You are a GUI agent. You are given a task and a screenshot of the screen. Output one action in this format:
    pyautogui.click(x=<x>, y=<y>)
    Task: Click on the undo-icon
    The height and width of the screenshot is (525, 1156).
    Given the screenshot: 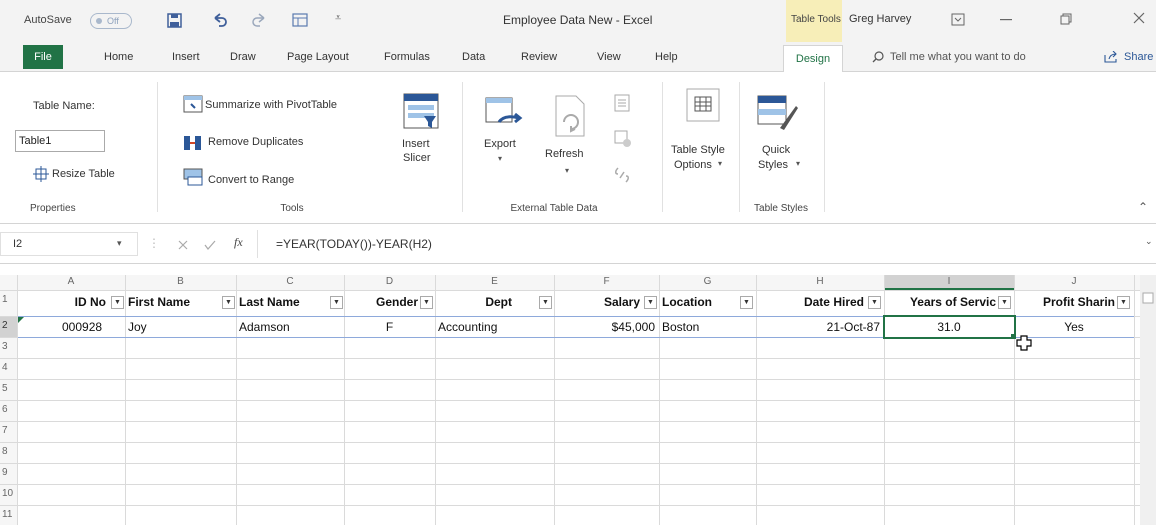 What is the action you would take?
    pyautogui.click(x=219, y=20)
    